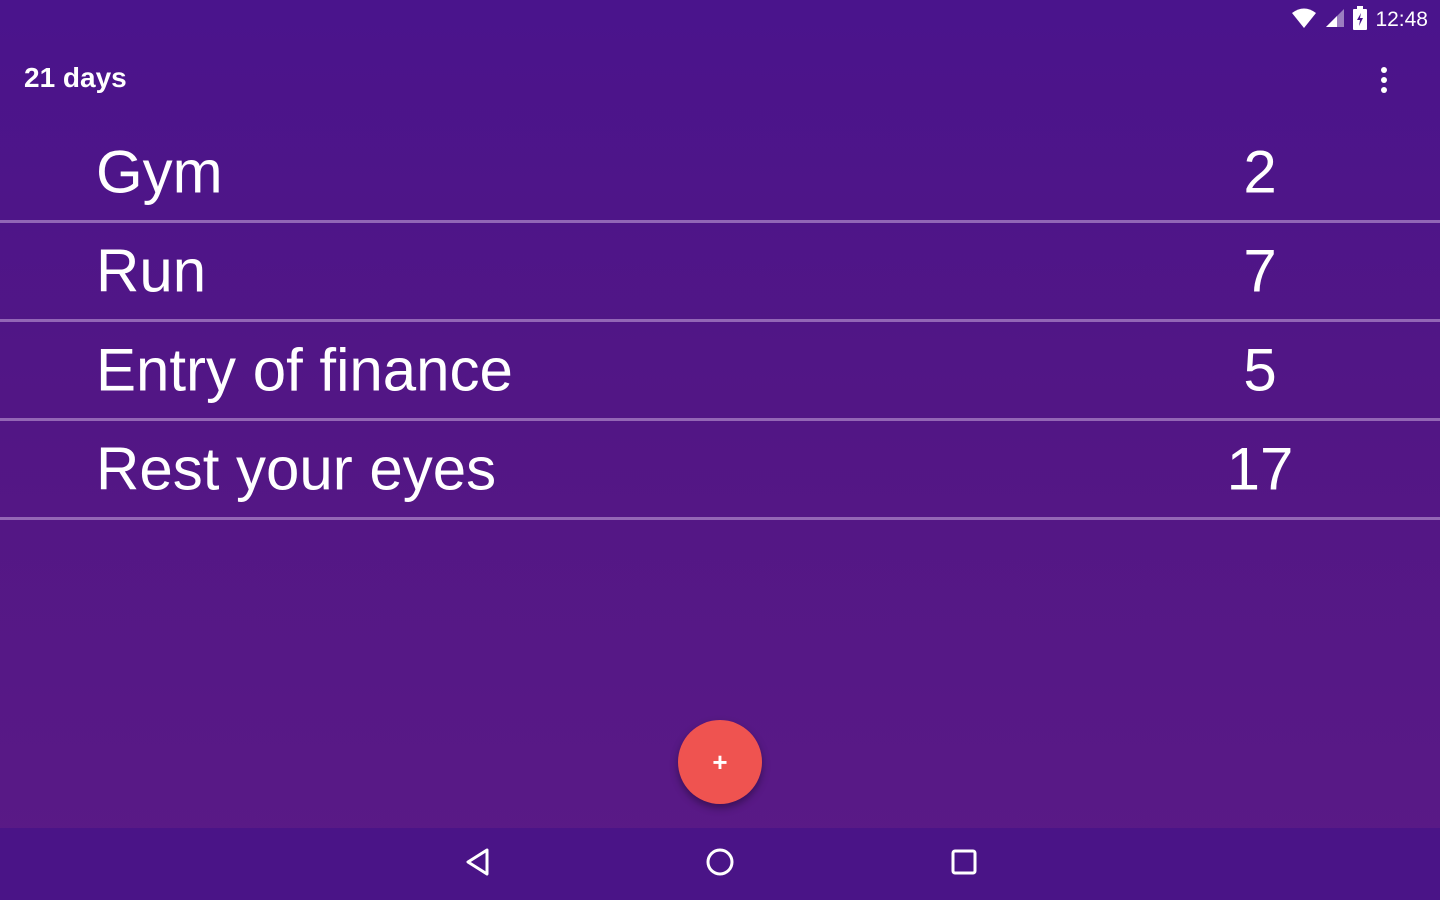  I want to click on overflow-menu-button, so click(1384, 82).